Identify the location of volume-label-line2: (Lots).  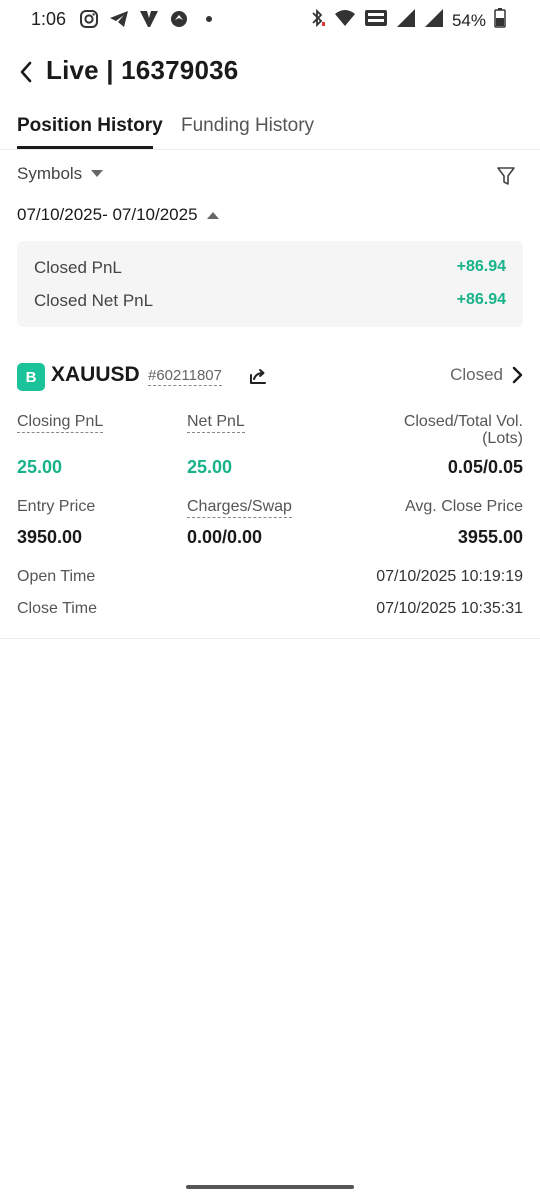
(502, 438).